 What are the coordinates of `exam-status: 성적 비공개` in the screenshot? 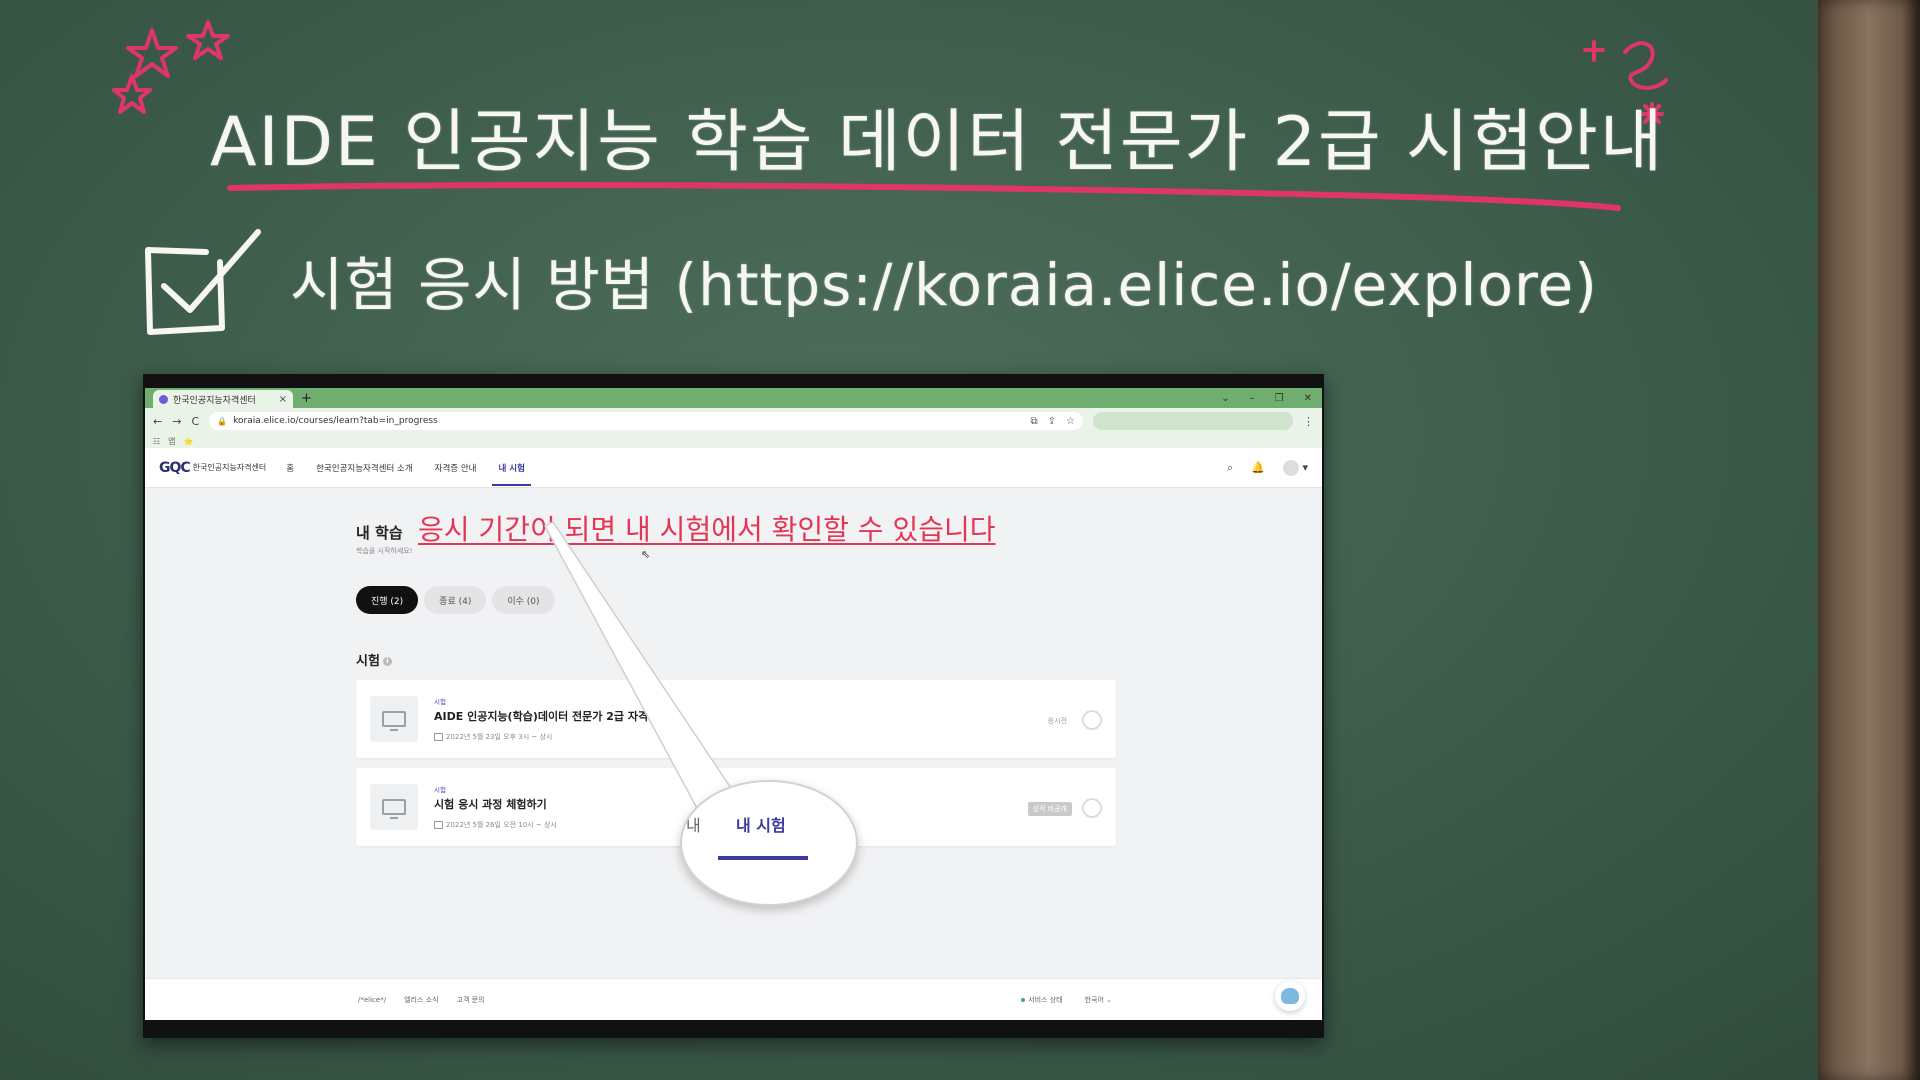 It's located at (1049, 809).